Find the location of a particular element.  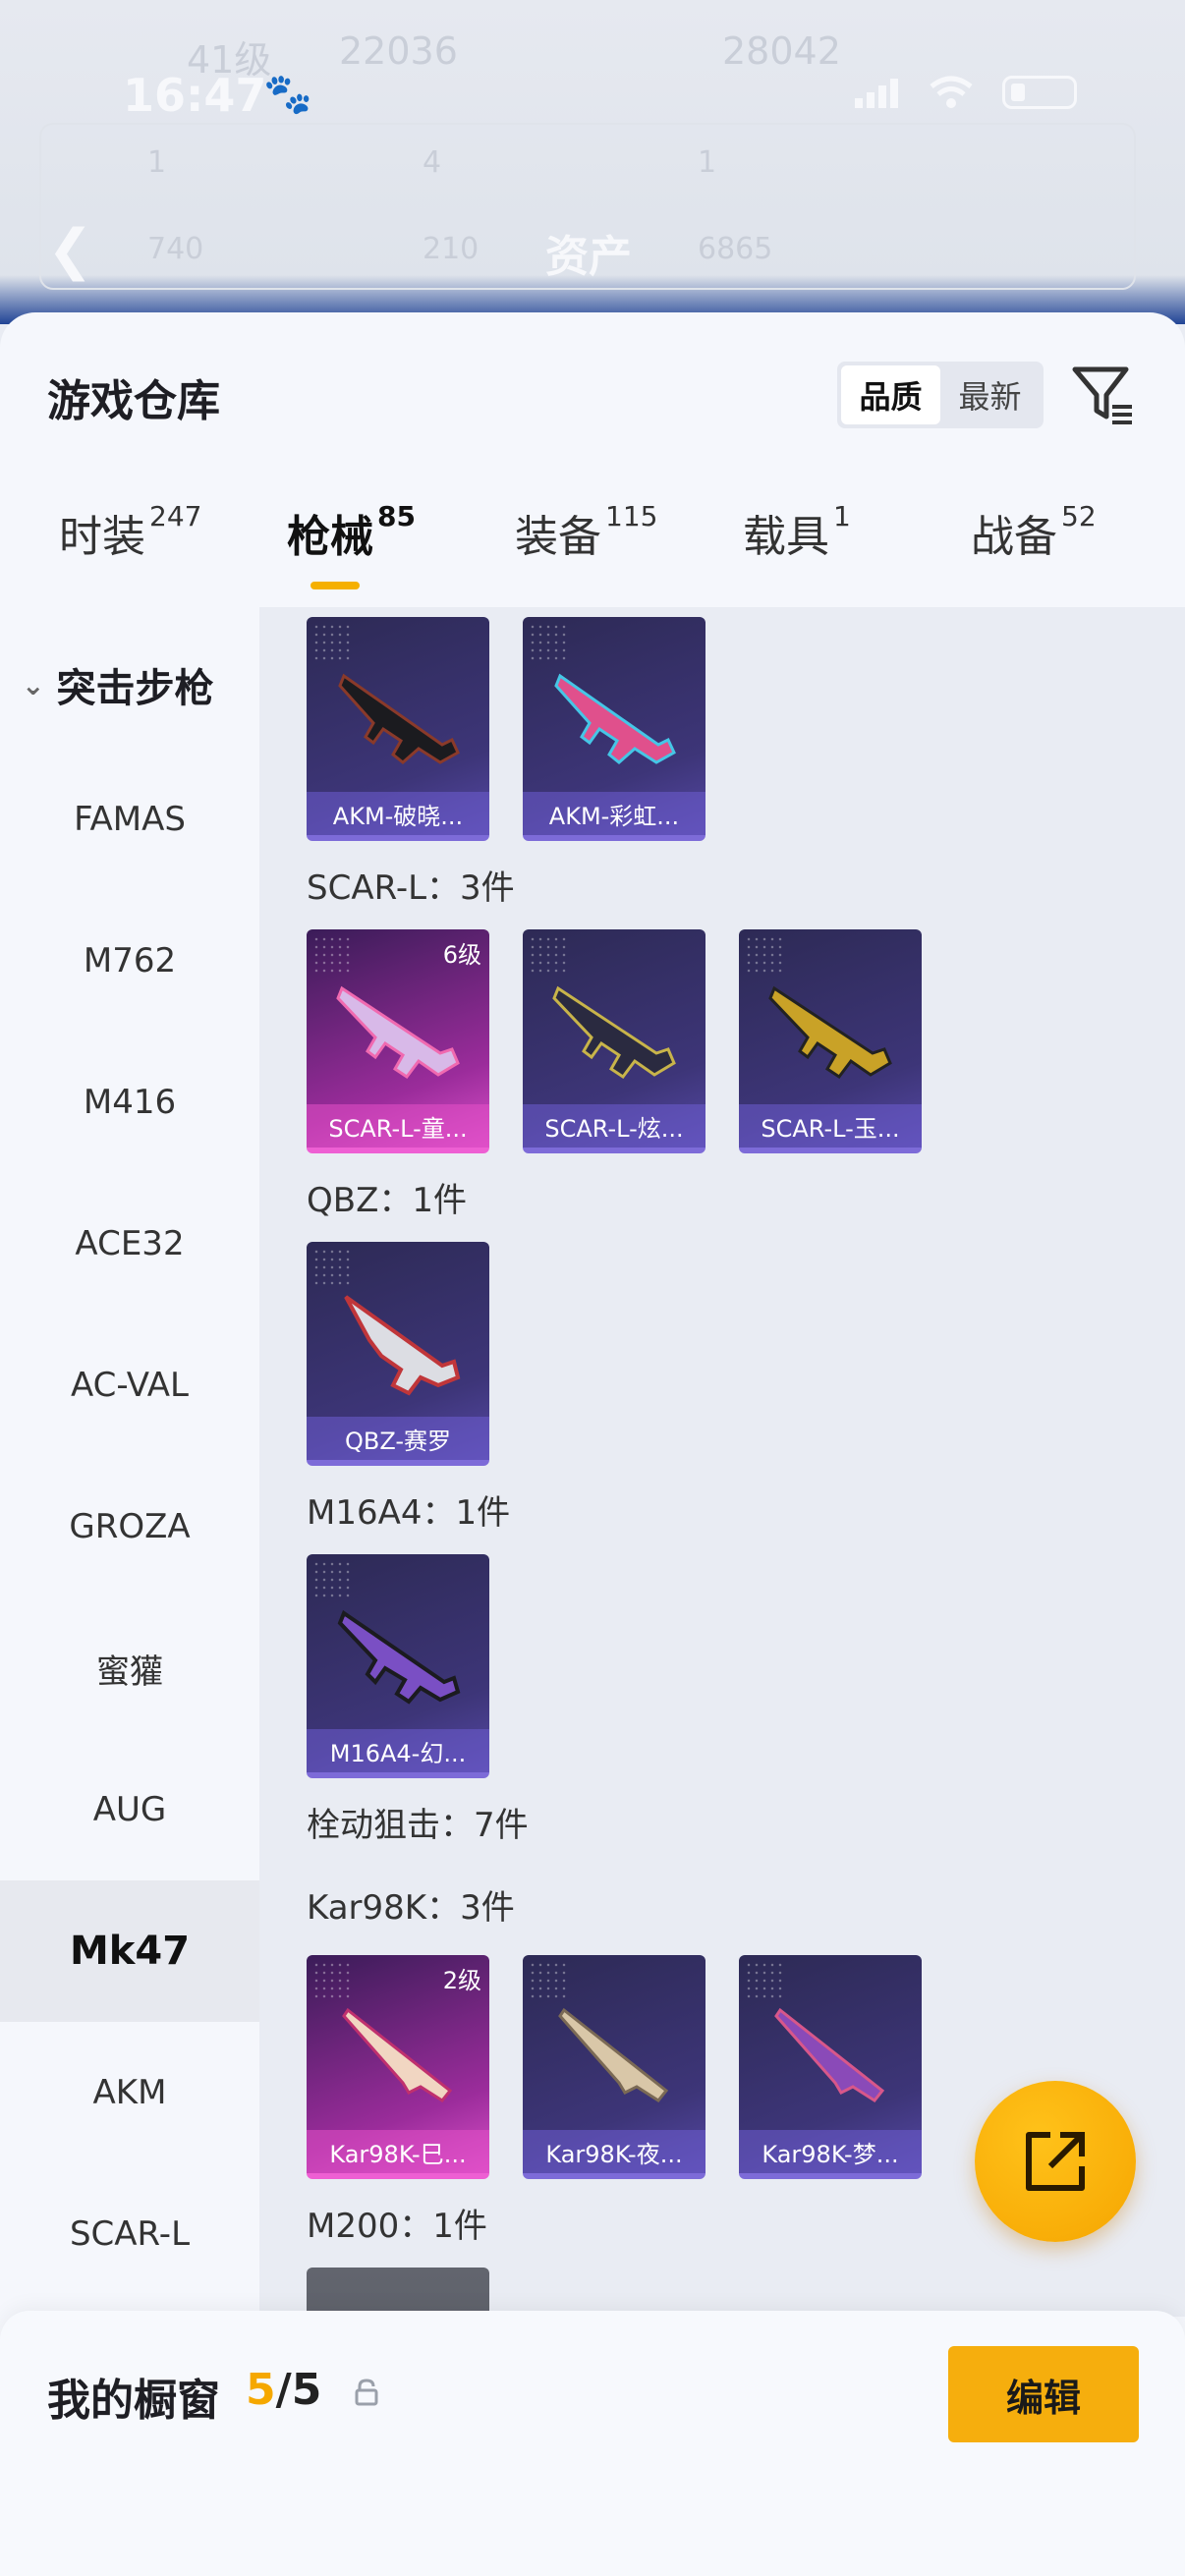

share-button is located at coordinates (1056, 2161).